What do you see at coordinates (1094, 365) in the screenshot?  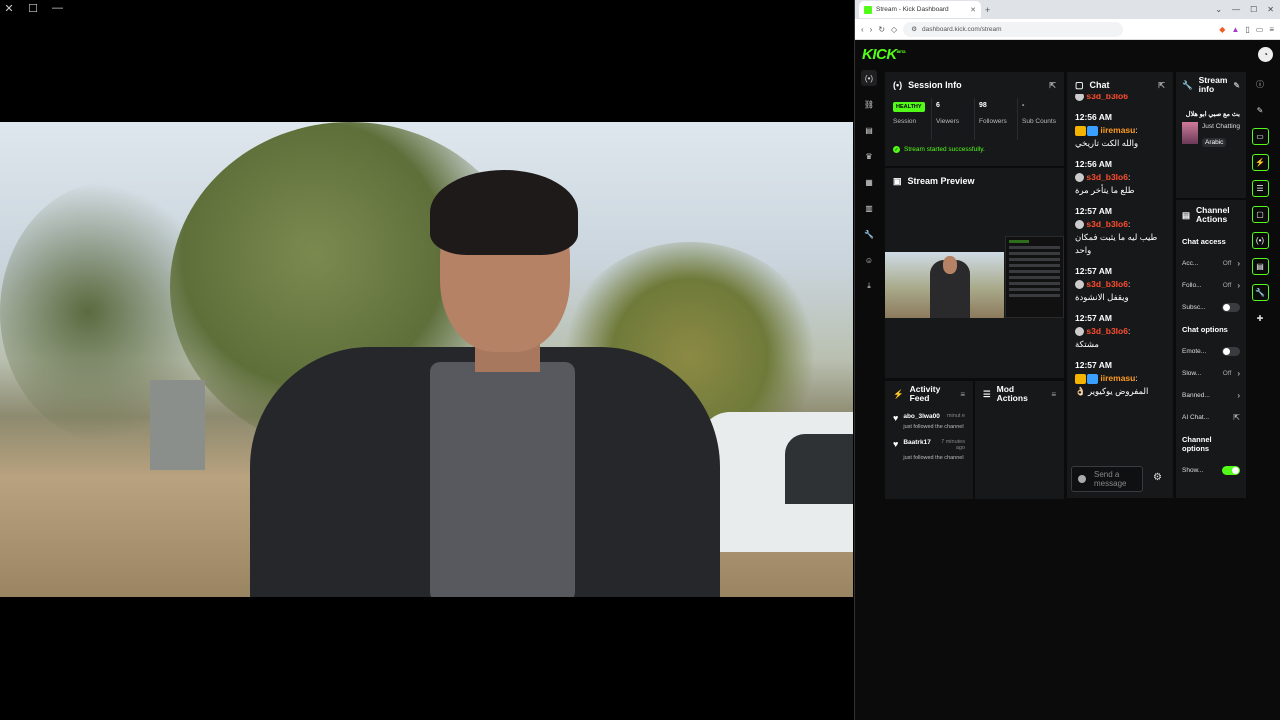 I see `chat-time: 12:57 AM` at bounding box center [1094, 365].